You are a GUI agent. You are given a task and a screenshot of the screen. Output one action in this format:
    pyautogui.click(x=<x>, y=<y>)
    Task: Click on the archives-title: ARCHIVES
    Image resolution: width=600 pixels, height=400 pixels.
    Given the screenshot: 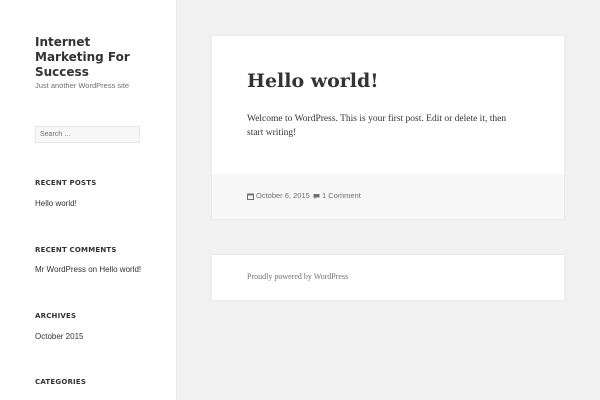 What is the action you would take?
    pyautogui.click(x=56, y=316)
    